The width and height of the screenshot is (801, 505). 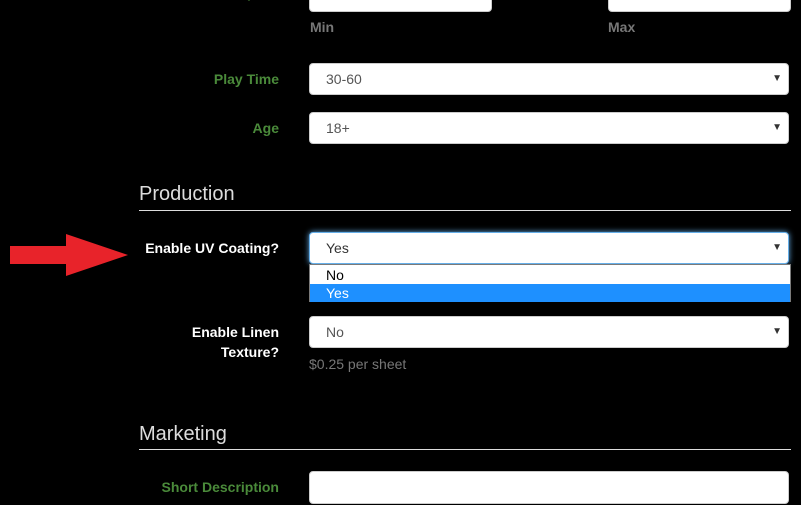 What do you see at coordinates (322, 27) in the screenshot?
I see `players-min-label: Min` at bounding box center [322, 27].